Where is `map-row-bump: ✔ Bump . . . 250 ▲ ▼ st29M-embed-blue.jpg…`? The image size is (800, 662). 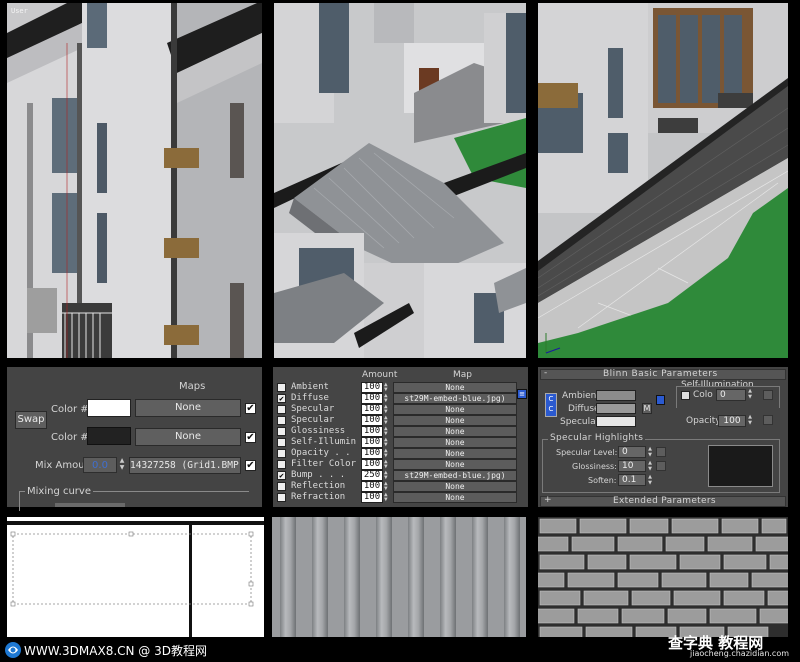 map-row-bump: ✔ Bump . . . 250 ▲ ▼ st29M-embed-blue.jpg… is located at coordinates (401, 475).